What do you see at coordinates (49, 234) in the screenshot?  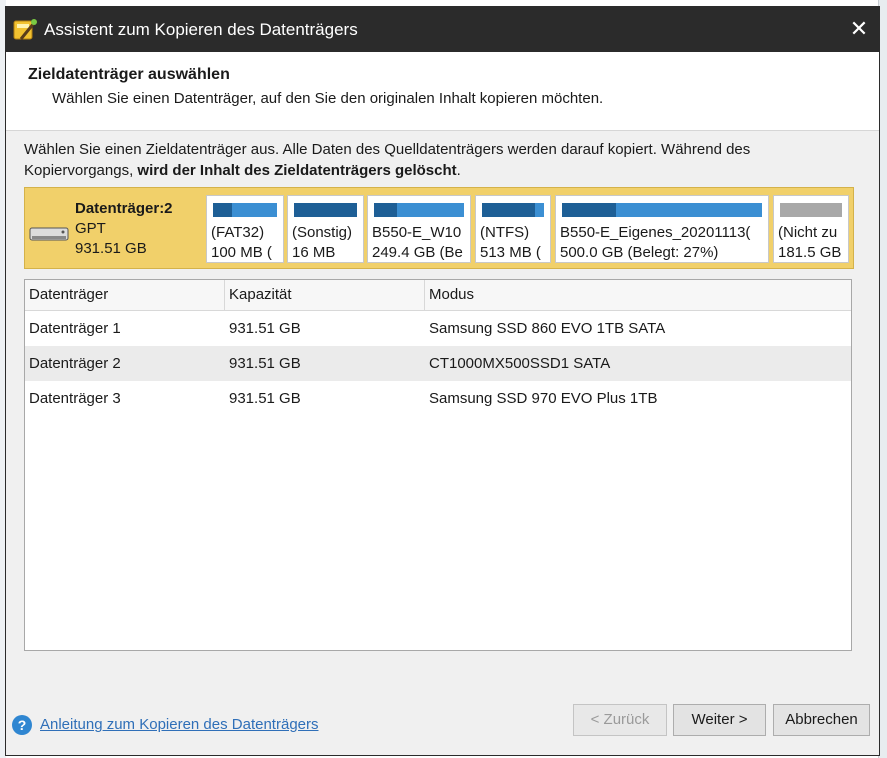 I see `hard-disk-icon` at bounding box center [49, 234].